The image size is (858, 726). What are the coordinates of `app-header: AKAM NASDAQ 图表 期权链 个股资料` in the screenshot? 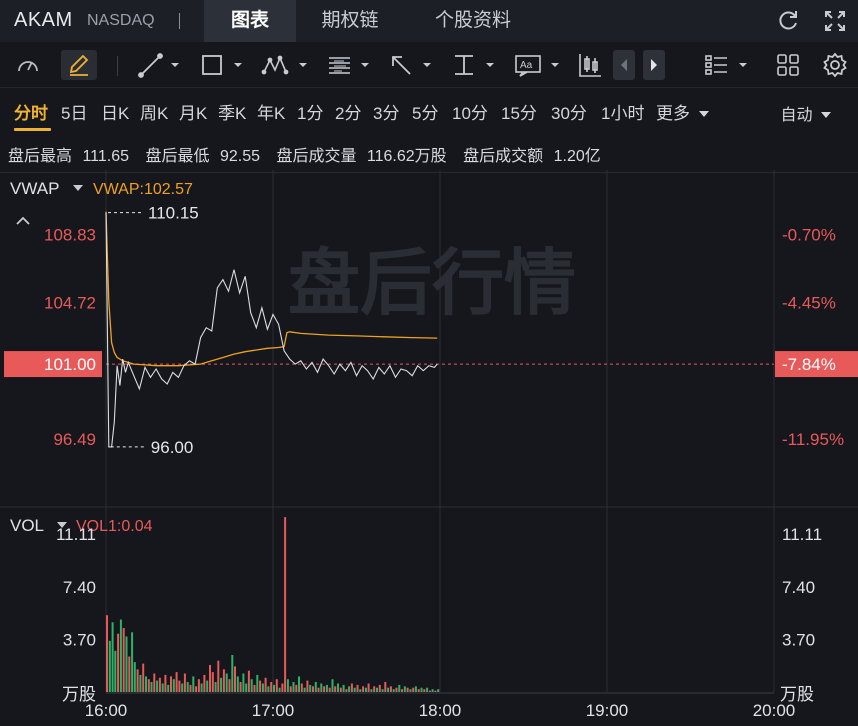 It's located at (429, 21).